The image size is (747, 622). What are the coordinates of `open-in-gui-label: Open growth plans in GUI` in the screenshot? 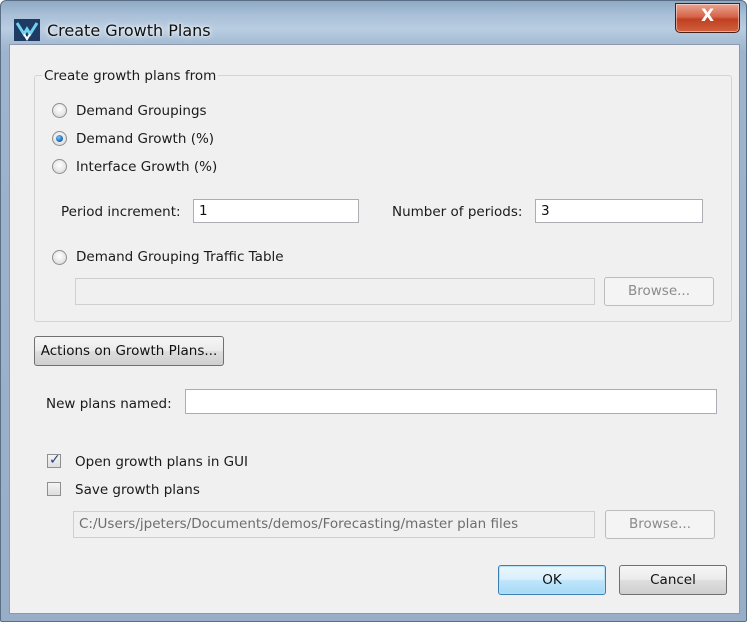 It's located at (161, 462).